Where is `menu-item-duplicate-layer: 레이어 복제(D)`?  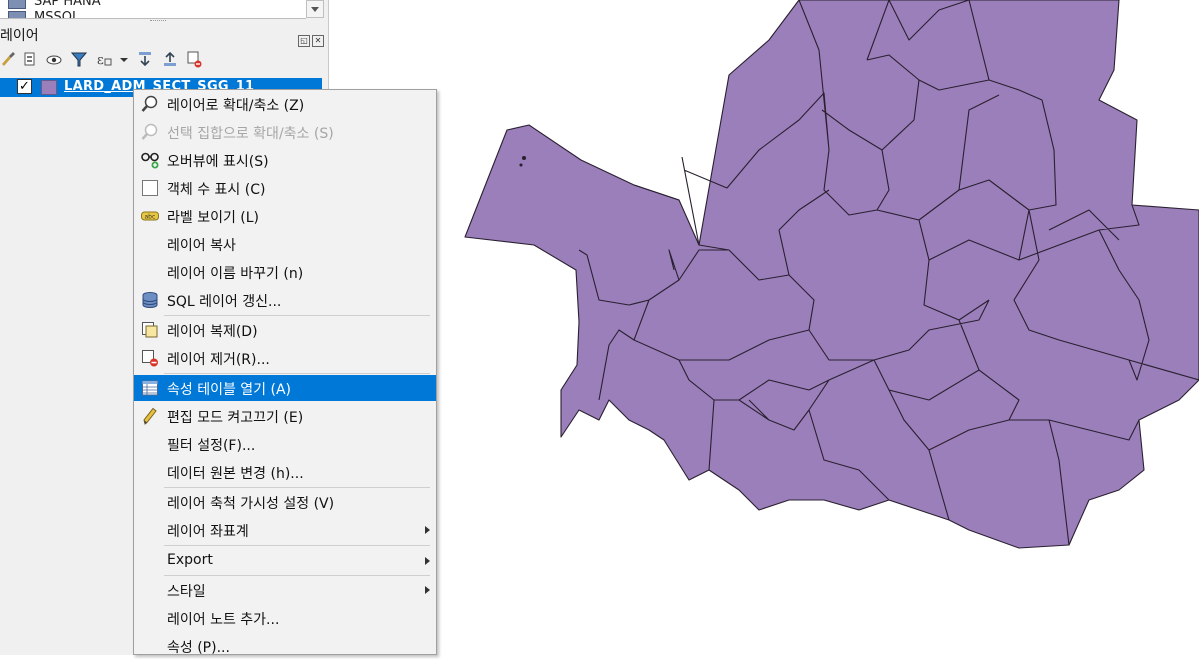
menu-item-duplicate-layer: 레이어 복제(D) is located at coordinates (285, 330).